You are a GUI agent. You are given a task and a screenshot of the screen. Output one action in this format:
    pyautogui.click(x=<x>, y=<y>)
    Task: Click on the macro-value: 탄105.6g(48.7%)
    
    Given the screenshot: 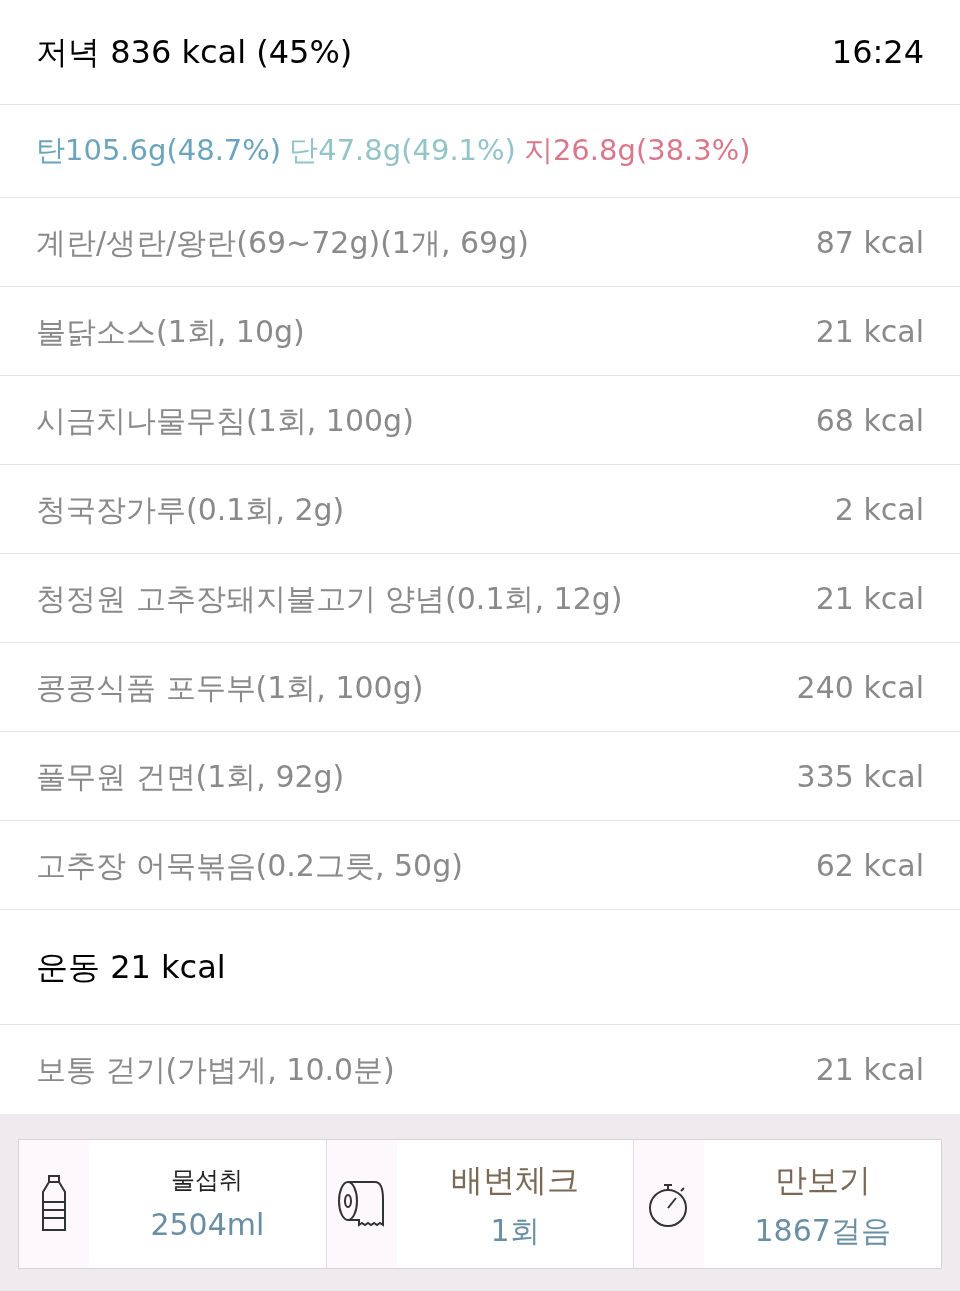 What is the action you would take?
    pyautogui.click(x=159, y=151)
    